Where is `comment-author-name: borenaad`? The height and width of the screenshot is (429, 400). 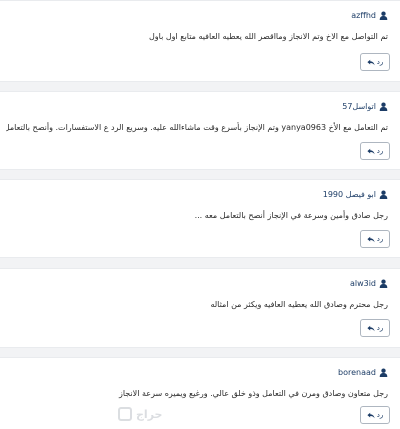
comment-author-name: borenaad is located at coordinates (357, 372).